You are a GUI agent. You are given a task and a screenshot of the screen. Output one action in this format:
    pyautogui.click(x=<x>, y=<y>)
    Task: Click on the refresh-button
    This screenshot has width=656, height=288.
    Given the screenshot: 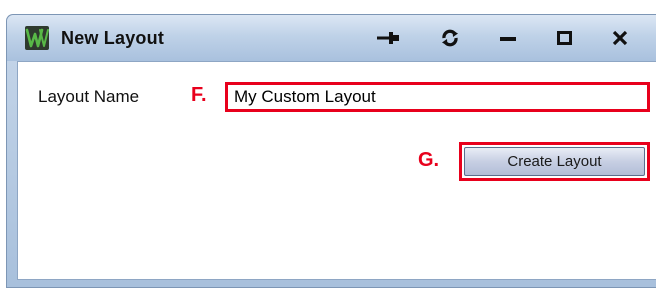 What is the action you would take?
    pyautogui.click(x=450, y=38)
    